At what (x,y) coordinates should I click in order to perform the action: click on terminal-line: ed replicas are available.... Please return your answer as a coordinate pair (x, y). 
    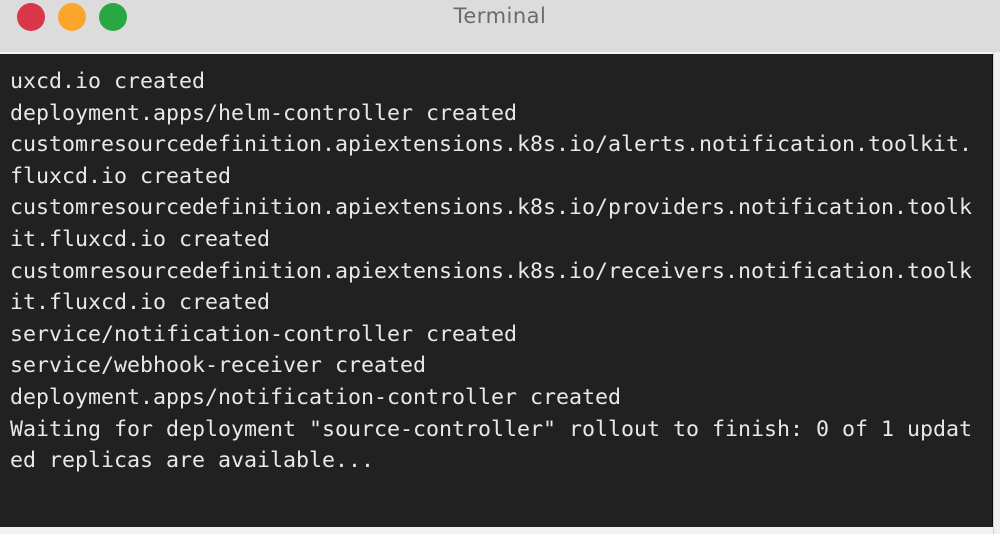
    Looking at the image, I should click on (192, 461).